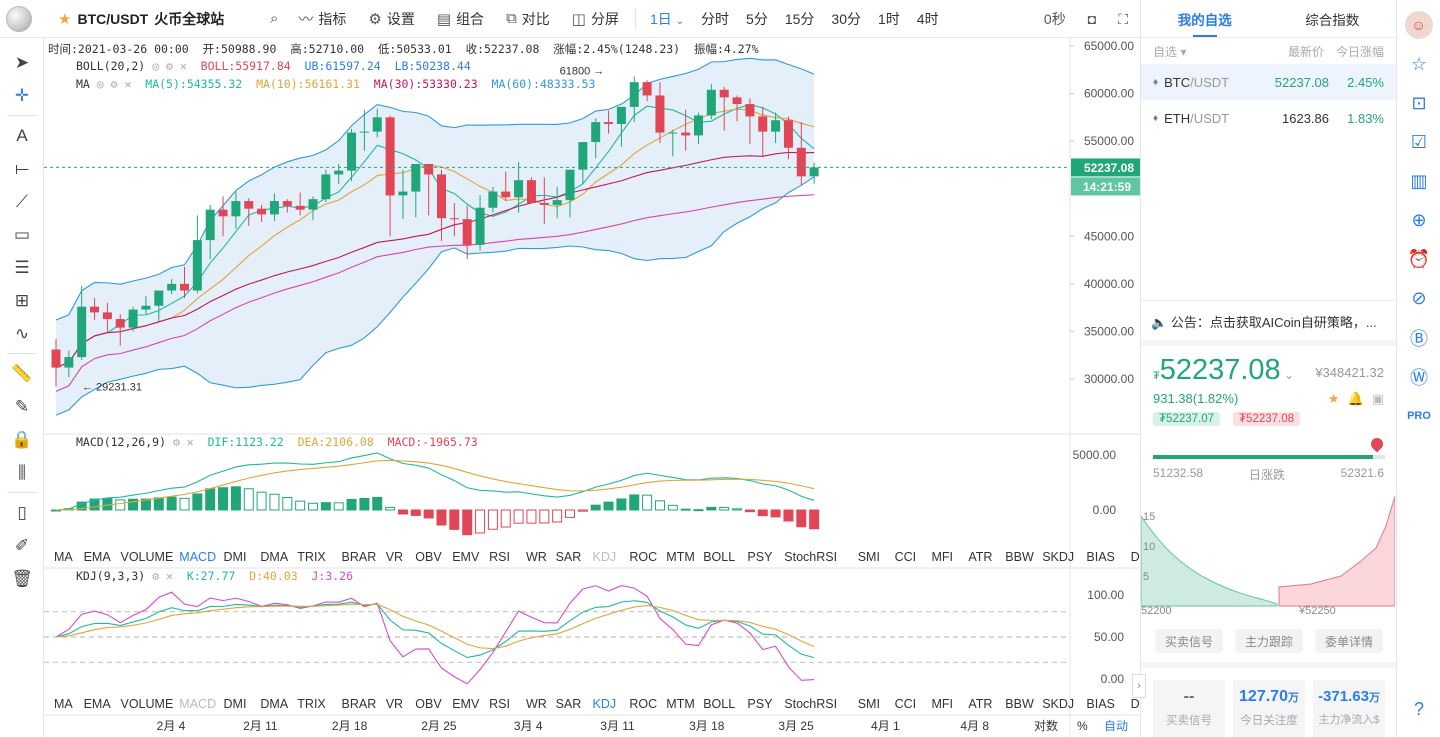  What do you see at coordinates (605, 704) in the screenshot?
I see `indicator-tab-kdj: KDJ` at bounding box center [605, 704].